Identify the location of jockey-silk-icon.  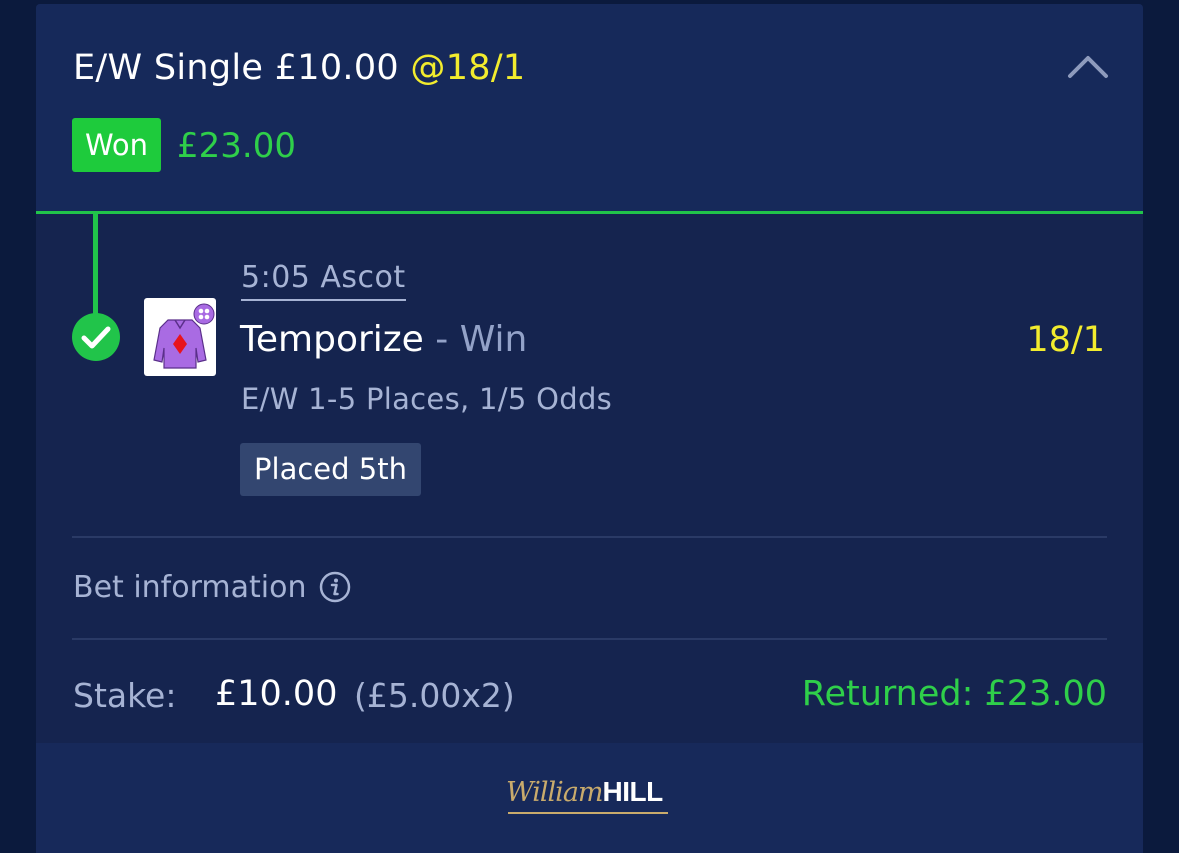
(180, 337).